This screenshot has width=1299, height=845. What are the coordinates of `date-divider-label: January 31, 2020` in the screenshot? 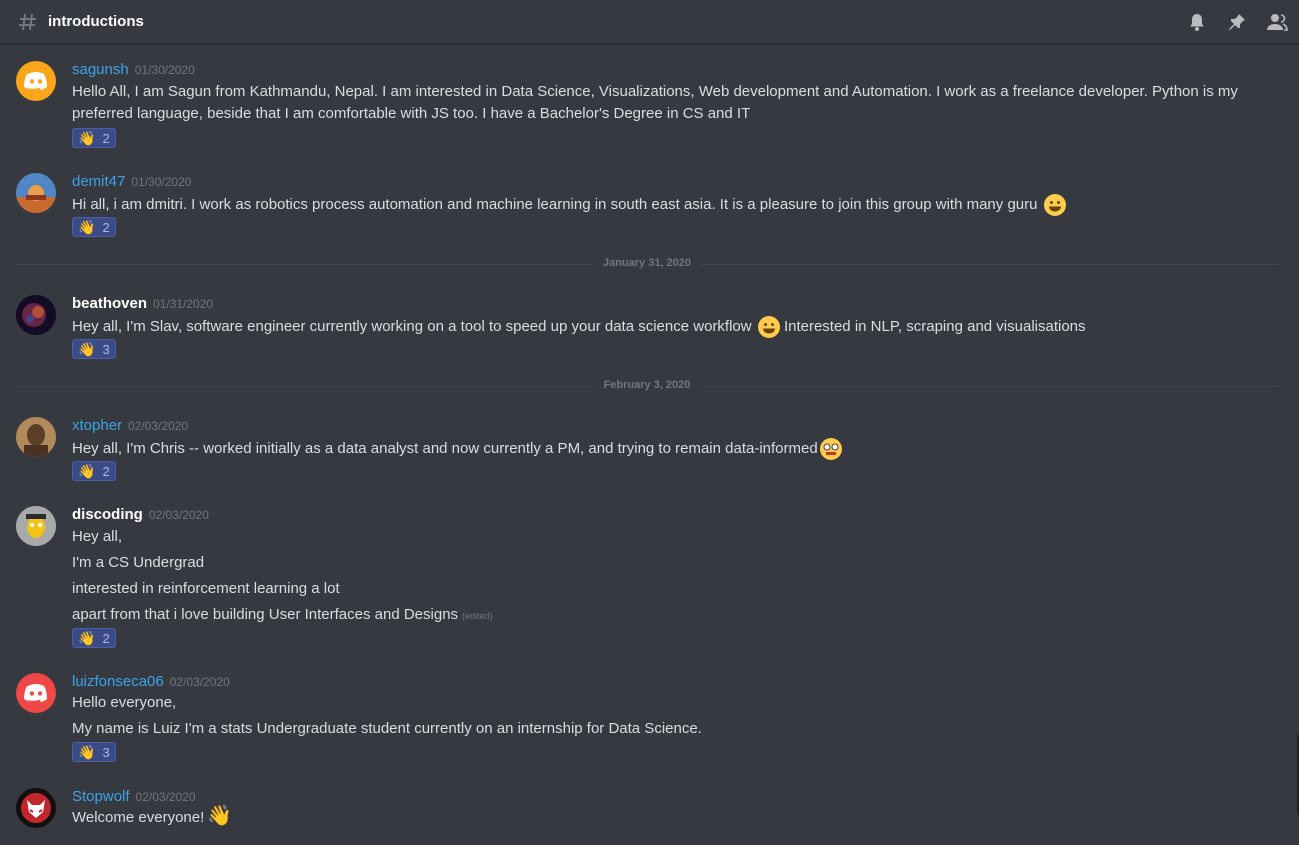 It's located at (647, 263).